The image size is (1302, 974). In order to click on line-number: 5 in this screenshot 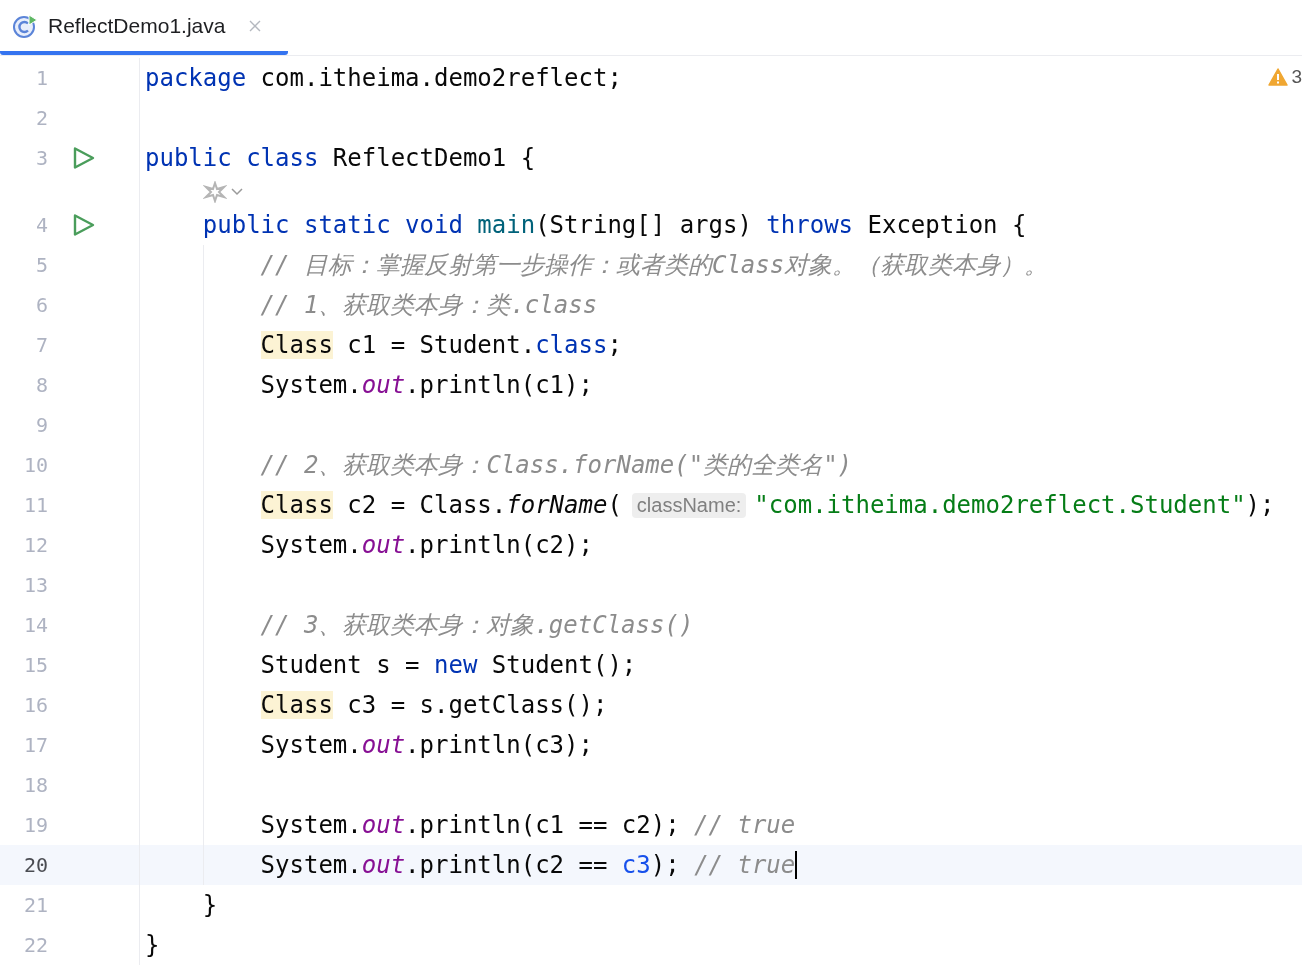, I will do `click(41, 265)`.